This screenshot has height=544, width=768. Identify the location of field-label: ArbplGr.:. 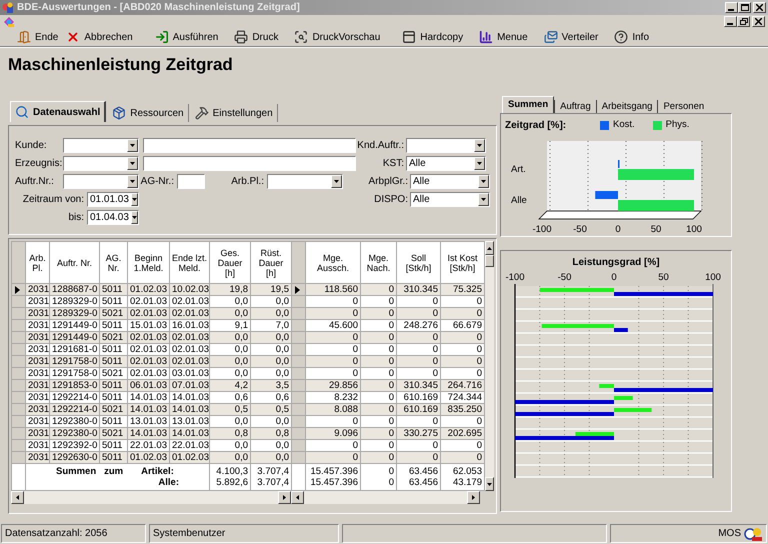
(388, 181).